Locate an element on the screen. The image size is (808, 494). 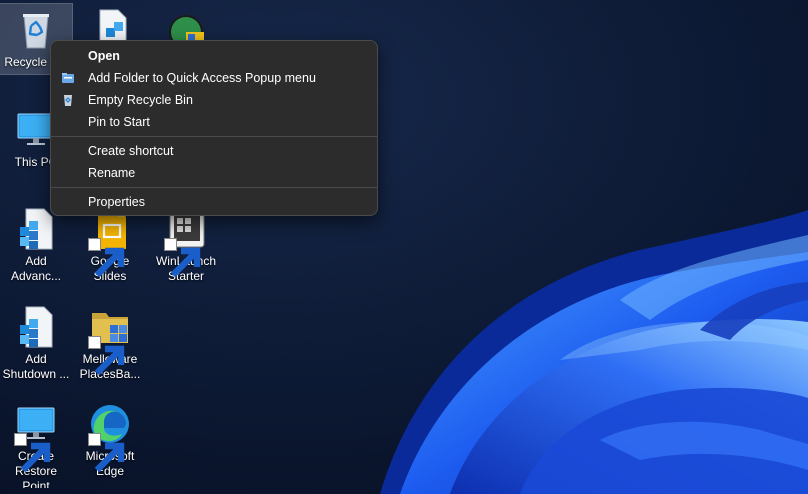
menu-item-open: Open is located at coordinates (214, 56).